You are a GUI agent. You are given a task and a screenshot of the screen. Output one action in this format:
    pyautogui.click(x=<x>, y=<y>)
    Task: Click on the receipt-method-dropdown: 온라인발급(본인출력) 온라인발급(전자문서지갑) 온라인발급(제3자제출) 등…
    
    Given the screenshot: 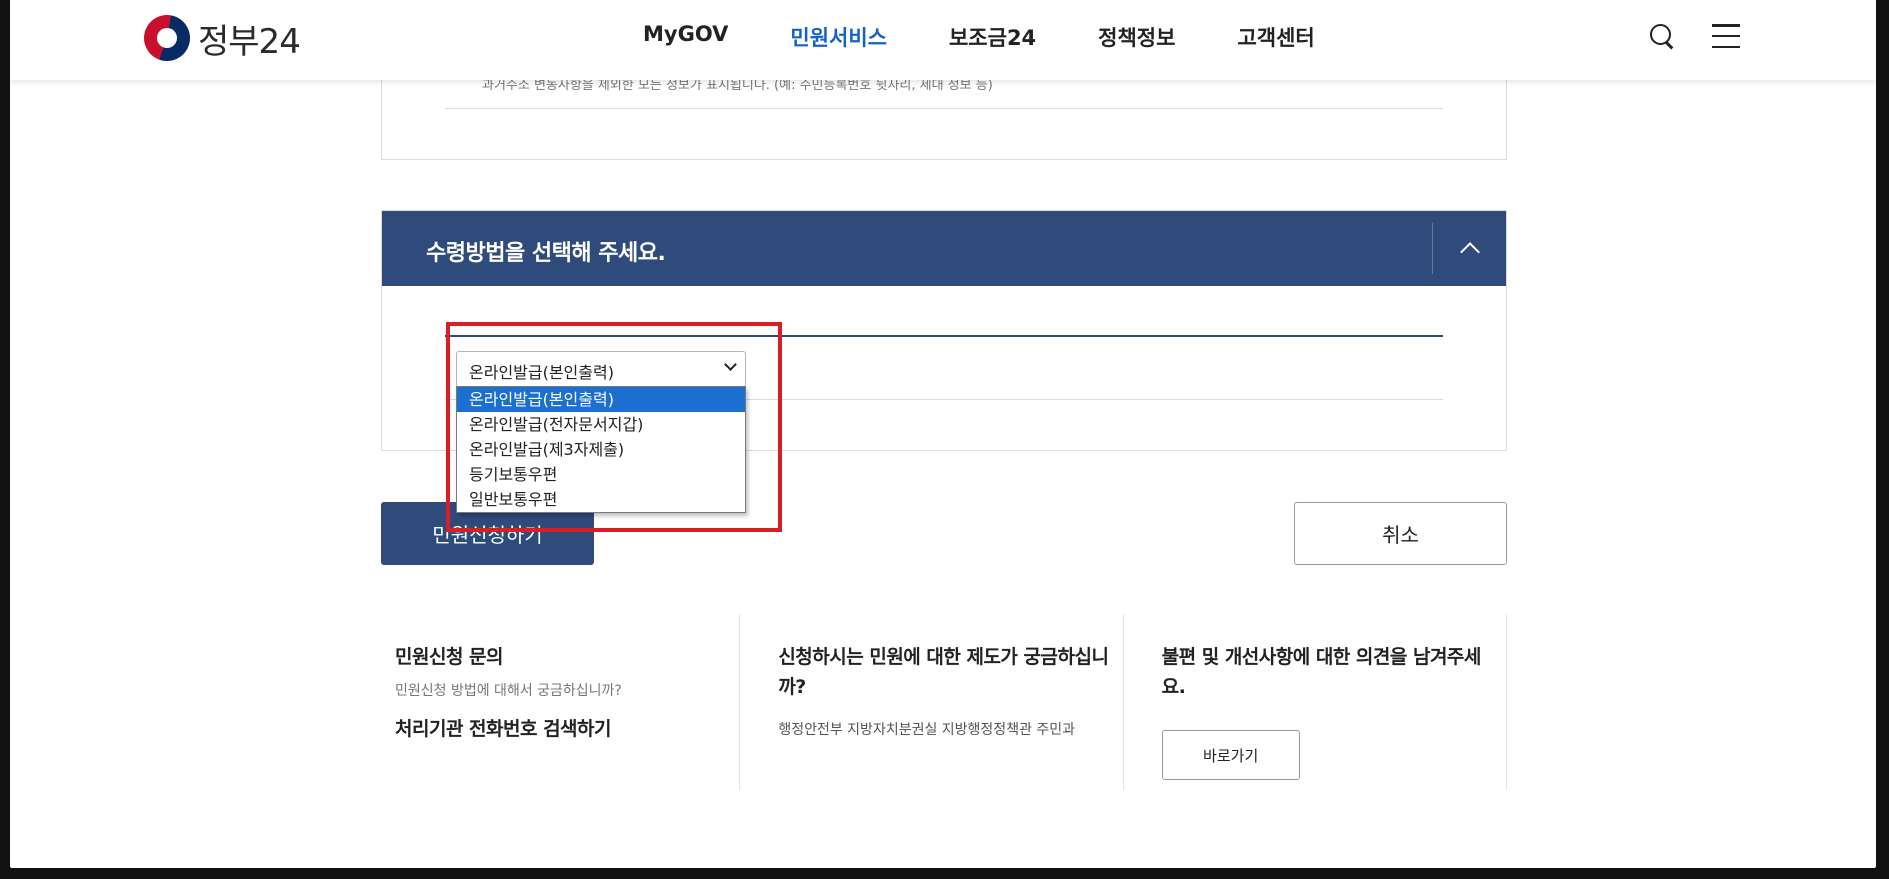 What is the action you would take?
    pyautogui.click(x=601, y=449)
    